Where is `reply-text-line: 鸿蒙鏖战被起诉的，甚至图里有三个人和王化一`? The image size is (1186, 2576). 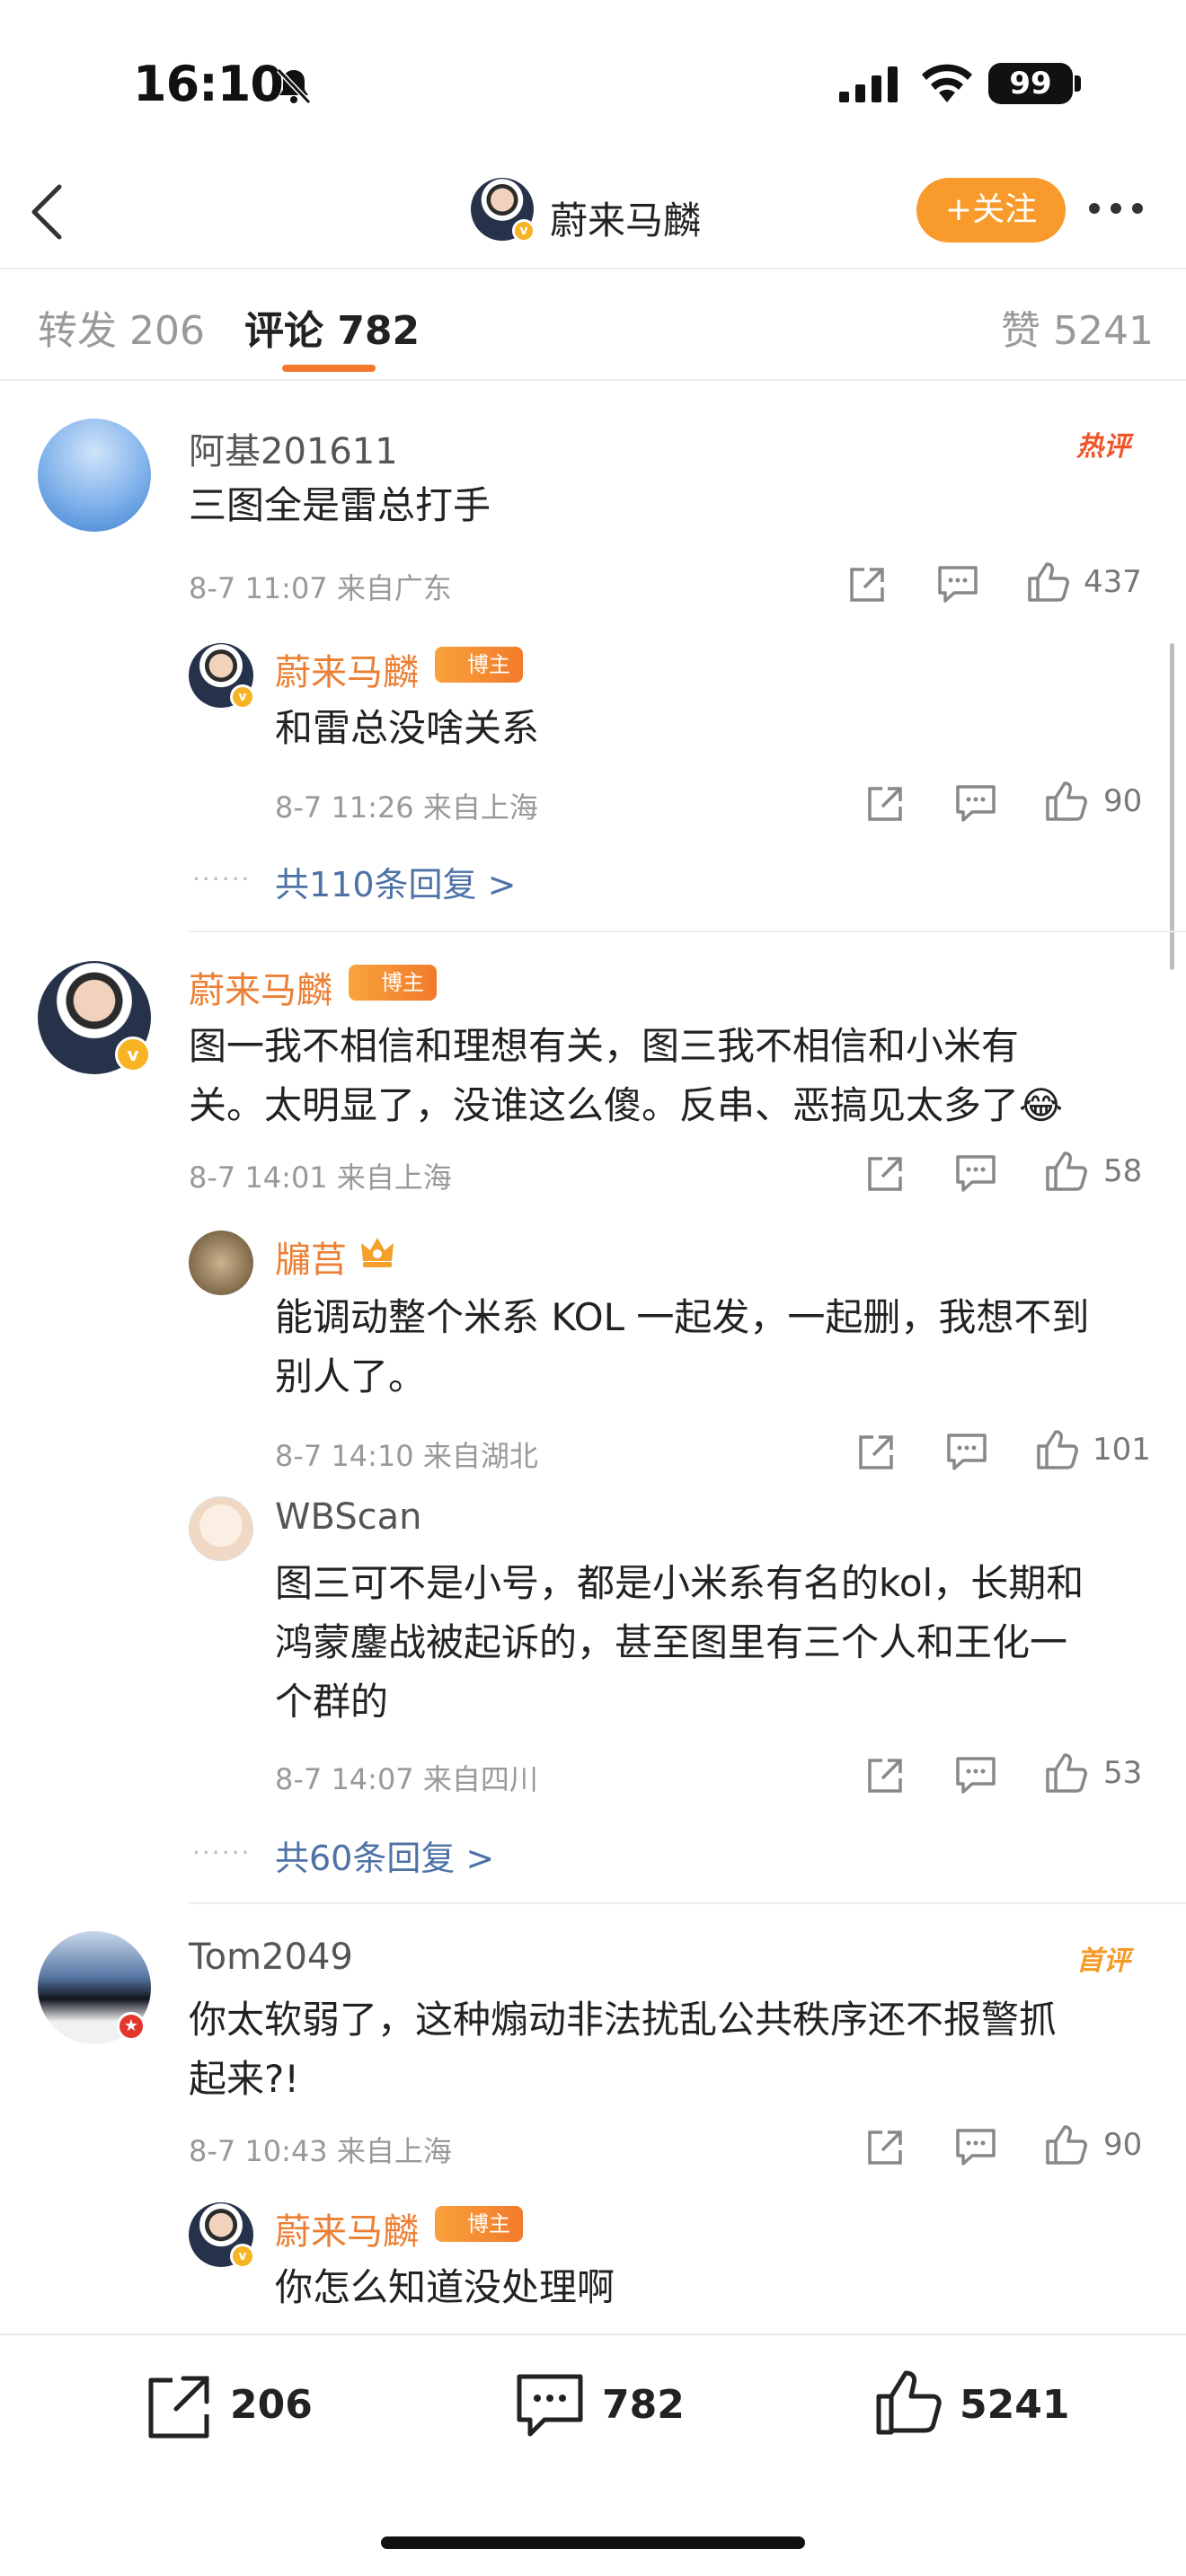
reply-text-line: 鸿蒙鏖战被起诉的，甚至图里有三个人和王化一 is located at coordinates (671, 1642).